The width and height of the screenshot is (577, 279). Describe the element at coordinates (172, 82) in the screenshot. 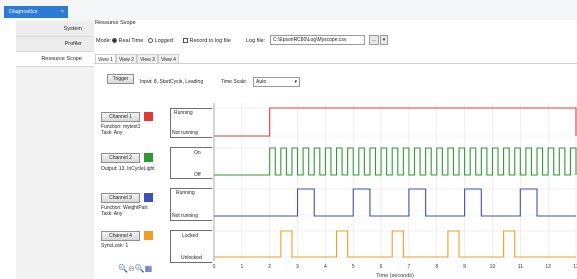

I see `trigger-info: Input: 8, StartCycle, Leading` at that location.